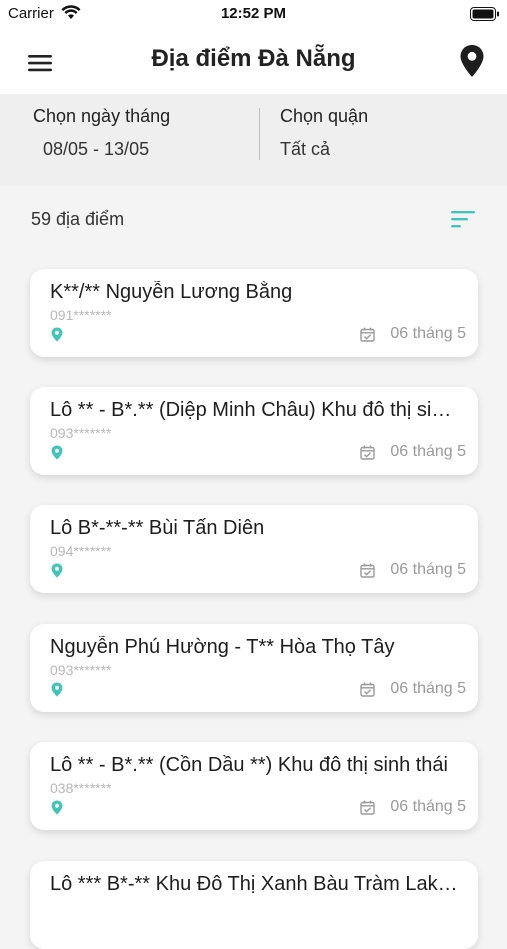 The image size is (507, 949). What do you see at coordinates (171, 292) in the screenshot?
I see `card-title: K**/** Nguyễn Lương Bằng` at bounding box center [171, 292].